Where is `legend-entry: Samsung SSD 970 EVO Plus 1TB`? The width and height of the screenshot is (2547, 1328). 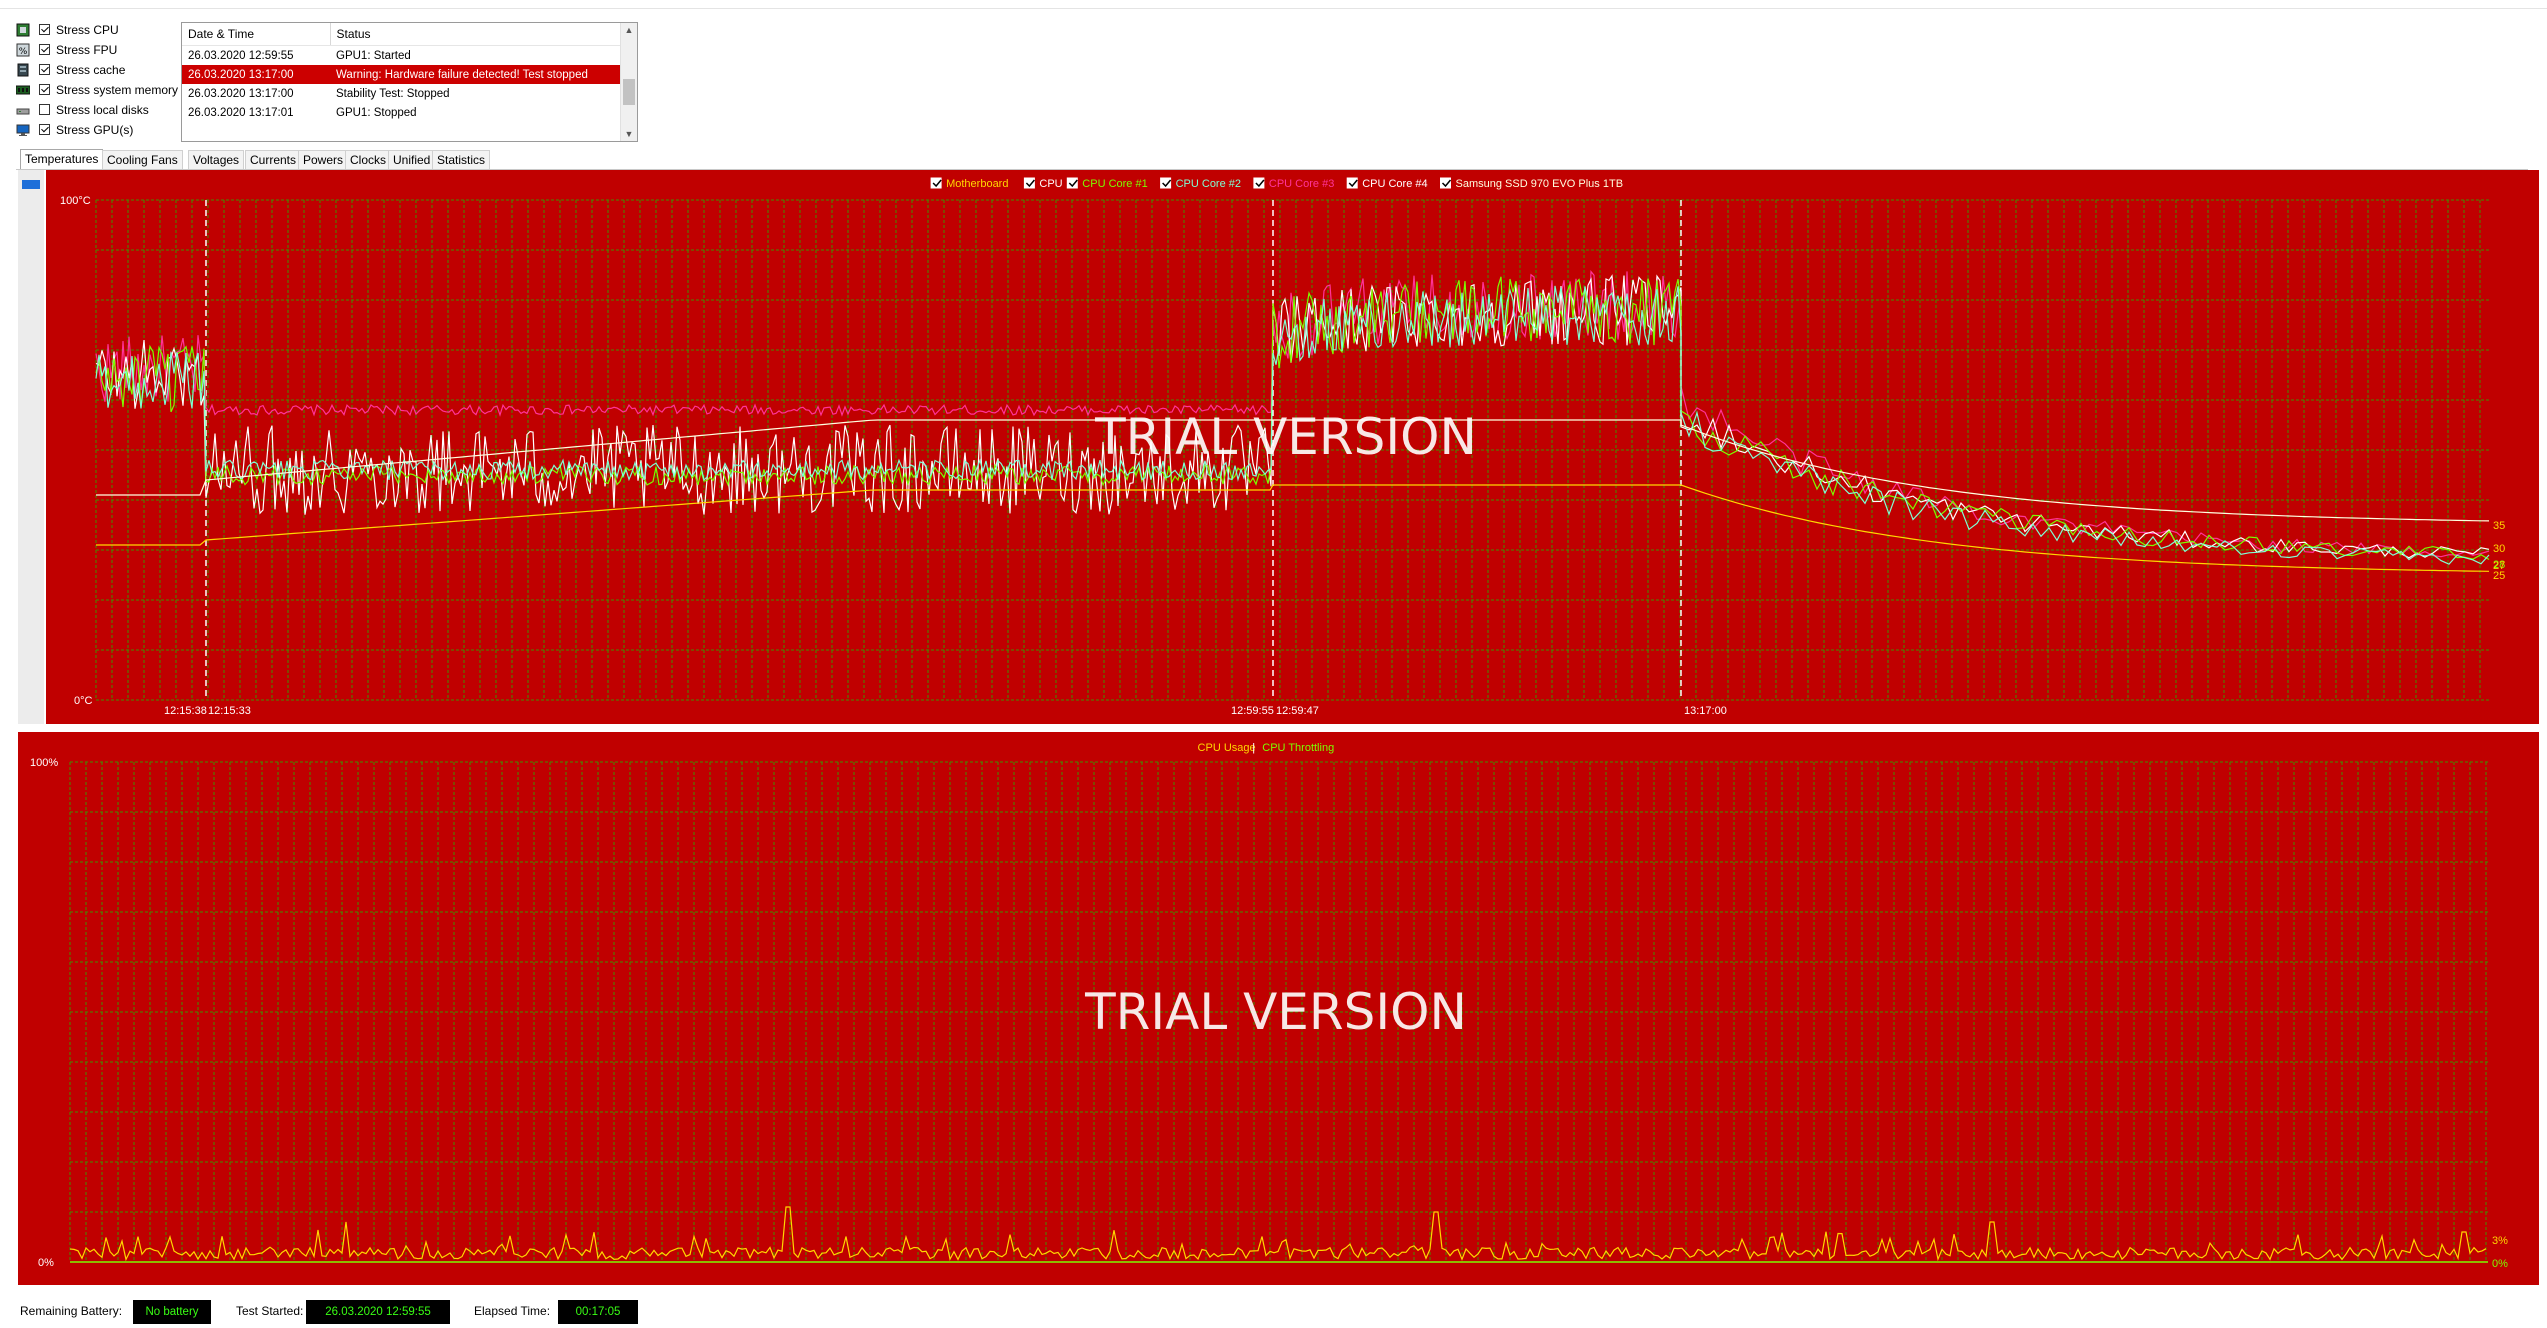 legend-entry: Samsung SSD 970 EVO Plus 1TB is located at coordinates (1540, 184).